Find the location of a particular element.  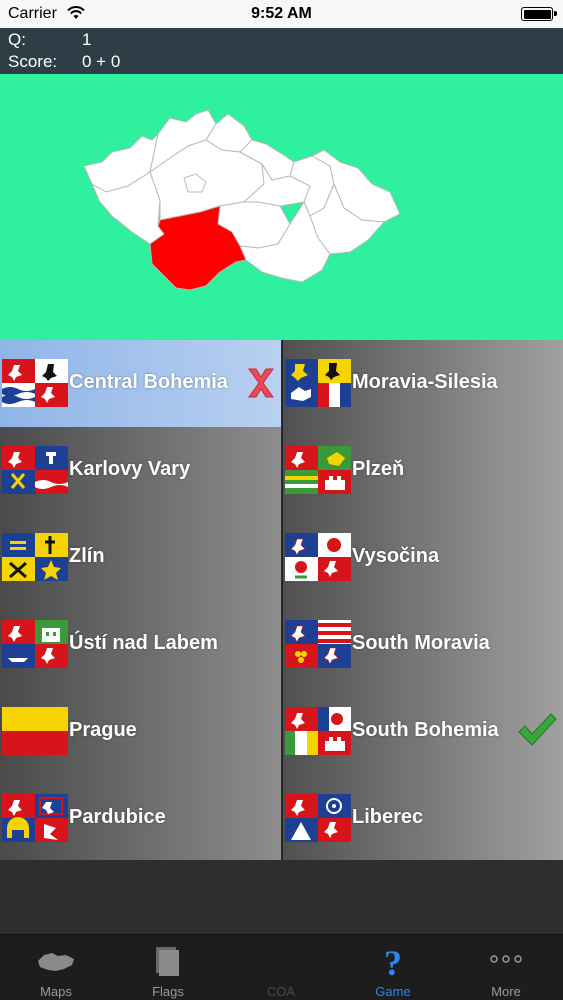

answer-label: Moravia-Silesia is located at coordinates (425, 382).